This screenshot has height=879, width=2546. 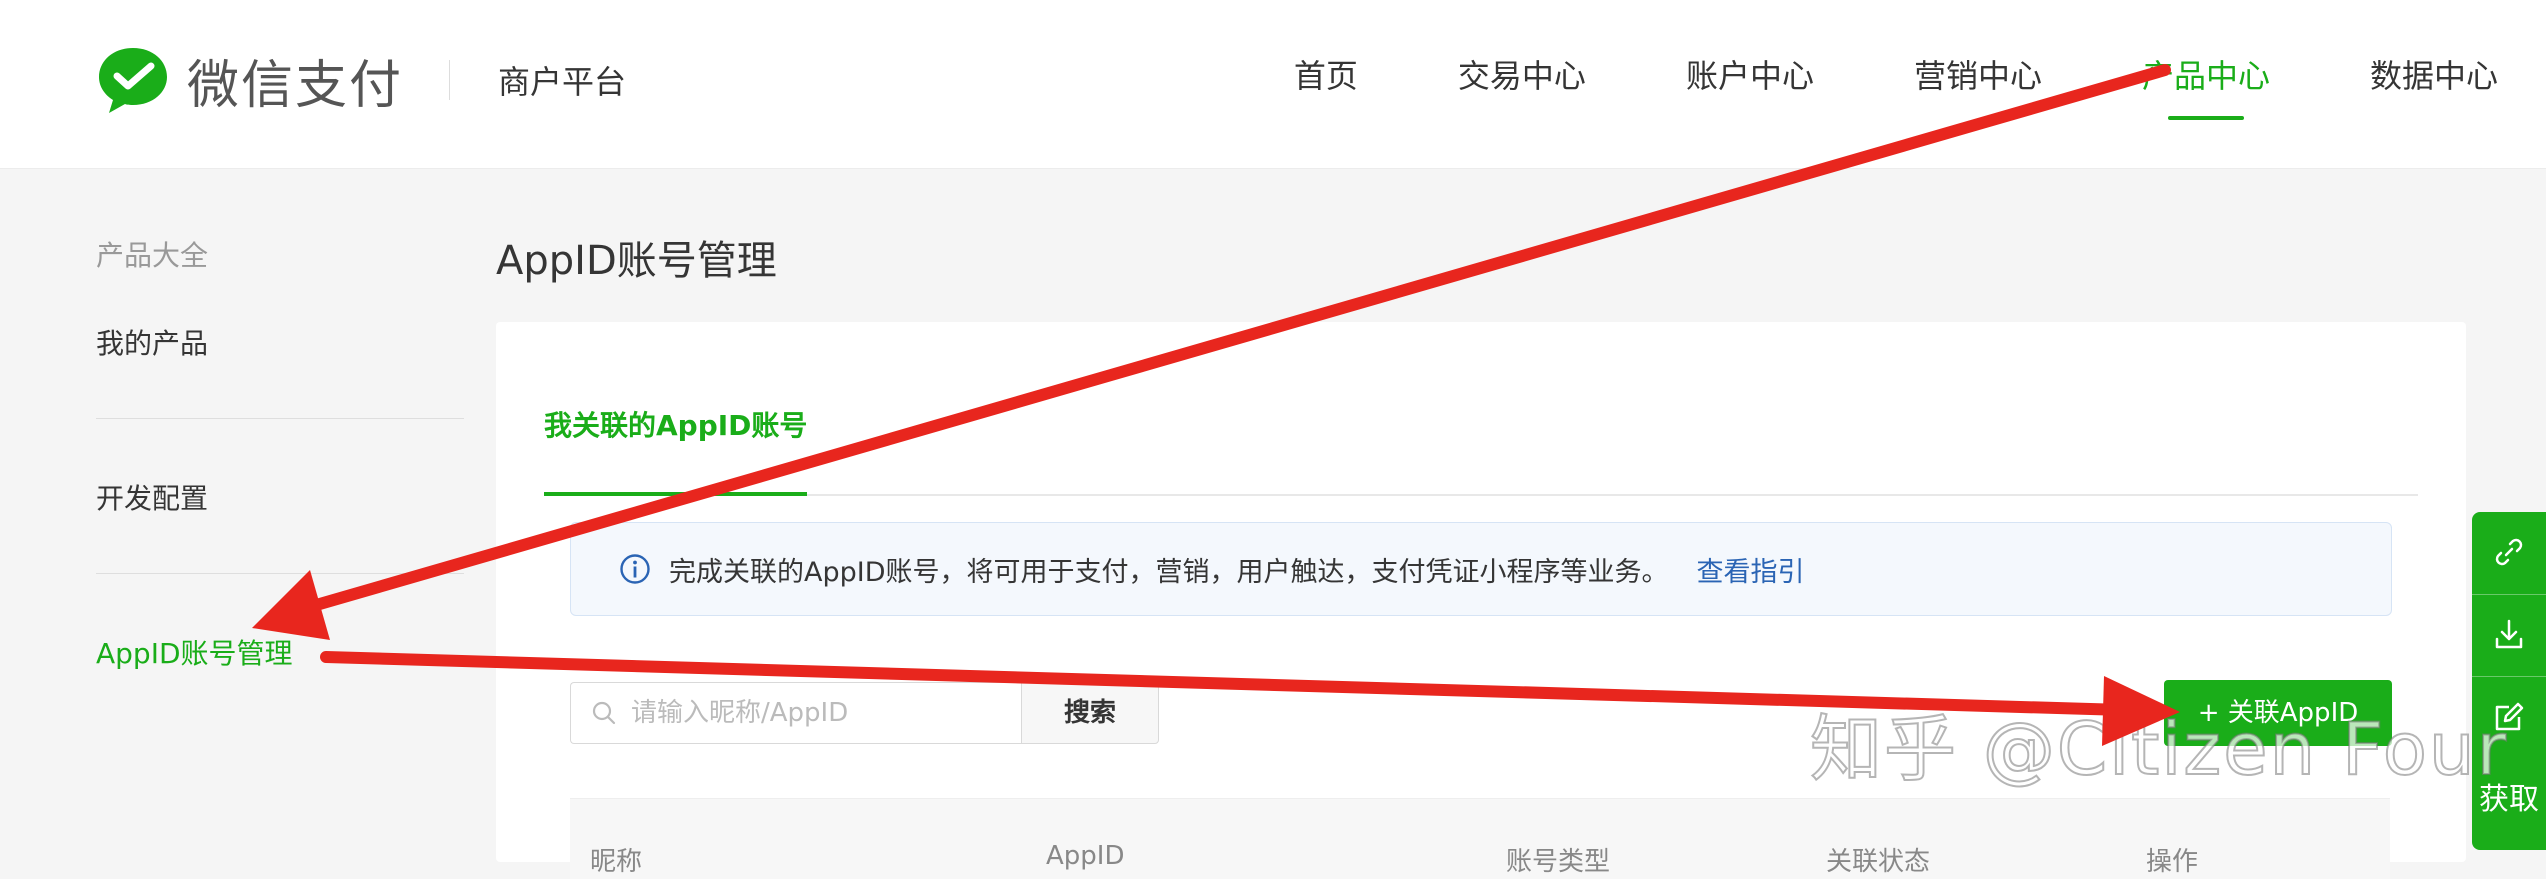 I want to click on logo-divider, so click(x=450, y=80).